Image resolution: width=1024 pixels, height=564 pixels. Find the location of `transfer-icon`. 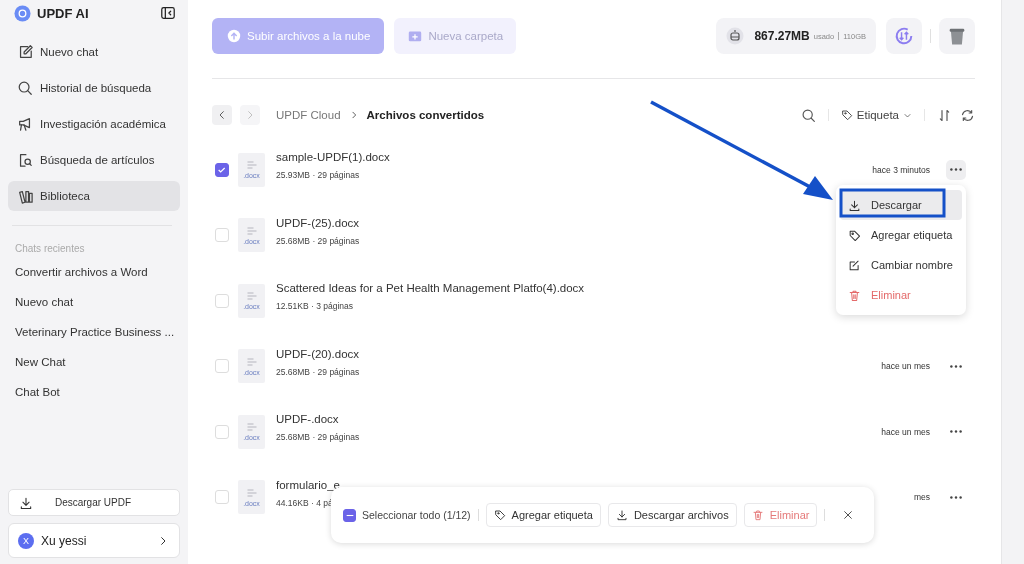

transfer-icon is located at coordinates (904, 36).